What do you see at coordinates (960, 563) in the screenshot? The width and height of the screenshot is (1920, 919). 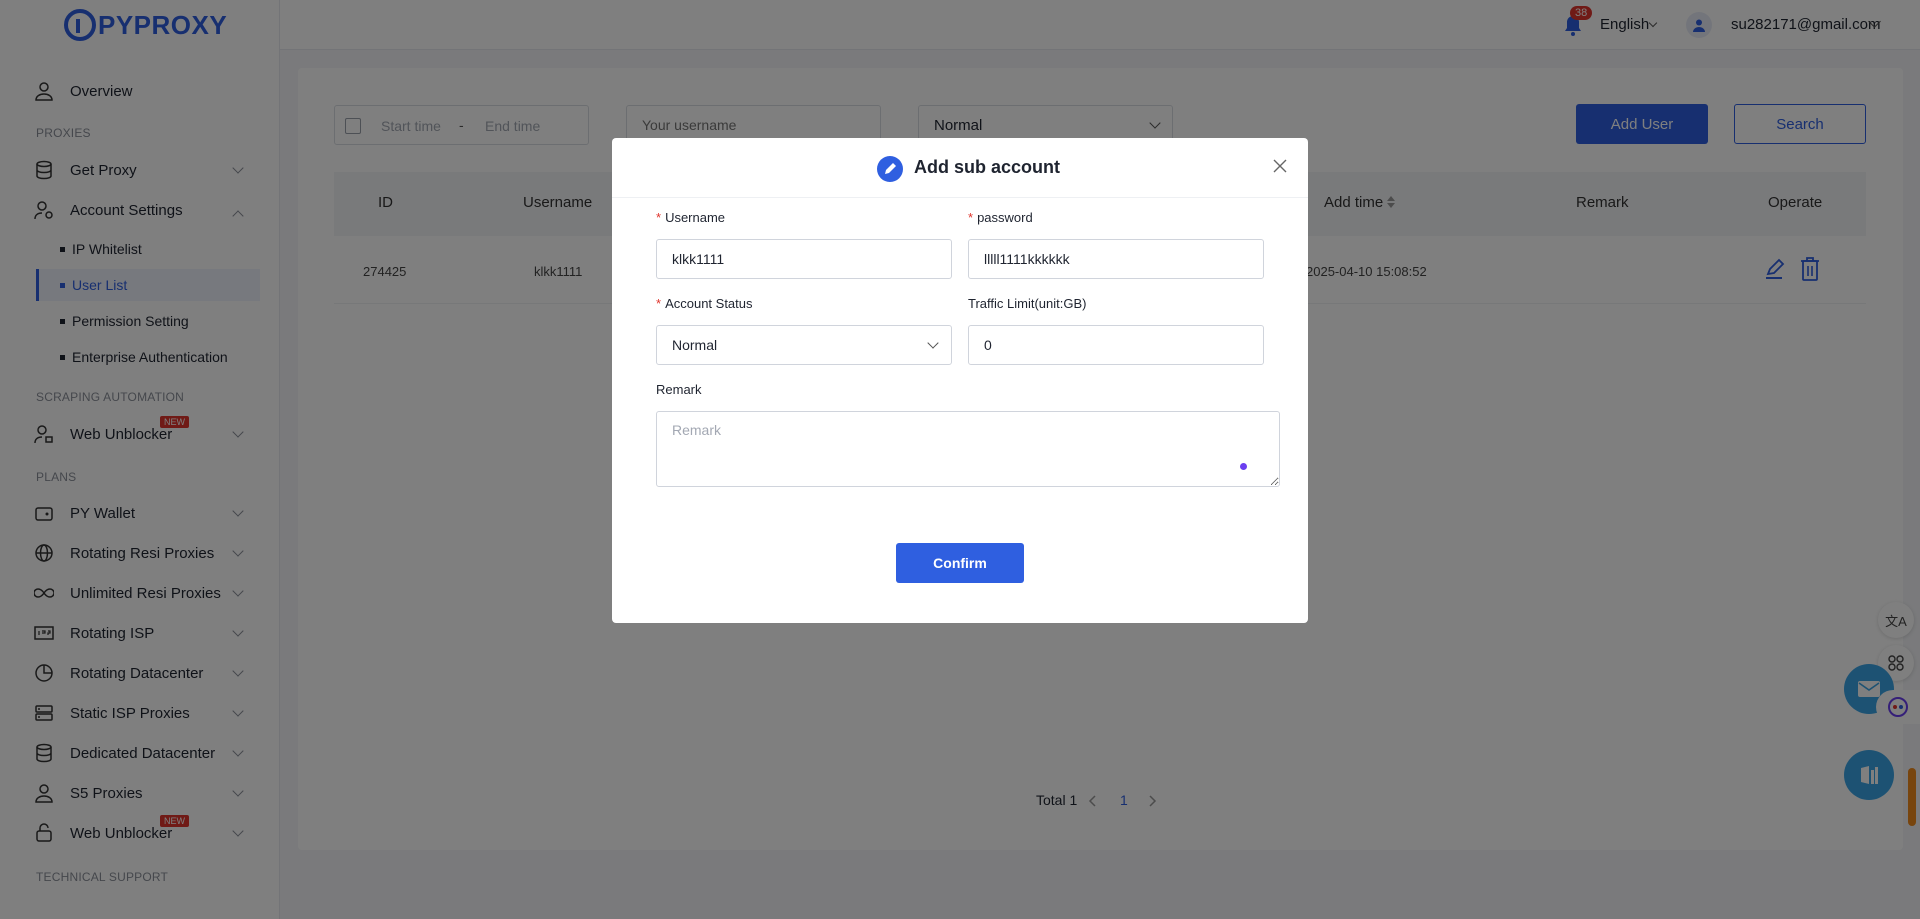 I see `confirm-button: Confirm` at bounding box center [960, 563].